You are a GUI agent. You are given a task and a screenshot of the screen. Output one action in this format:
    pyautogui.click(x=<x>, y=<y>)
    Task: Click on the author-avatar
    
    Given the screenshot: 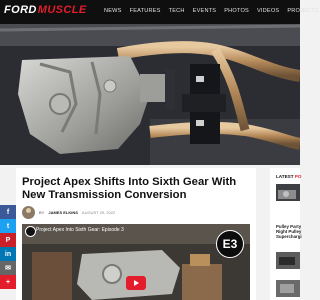 What is the action you would take?
    pyautogui.click(x=28, y=212)
    